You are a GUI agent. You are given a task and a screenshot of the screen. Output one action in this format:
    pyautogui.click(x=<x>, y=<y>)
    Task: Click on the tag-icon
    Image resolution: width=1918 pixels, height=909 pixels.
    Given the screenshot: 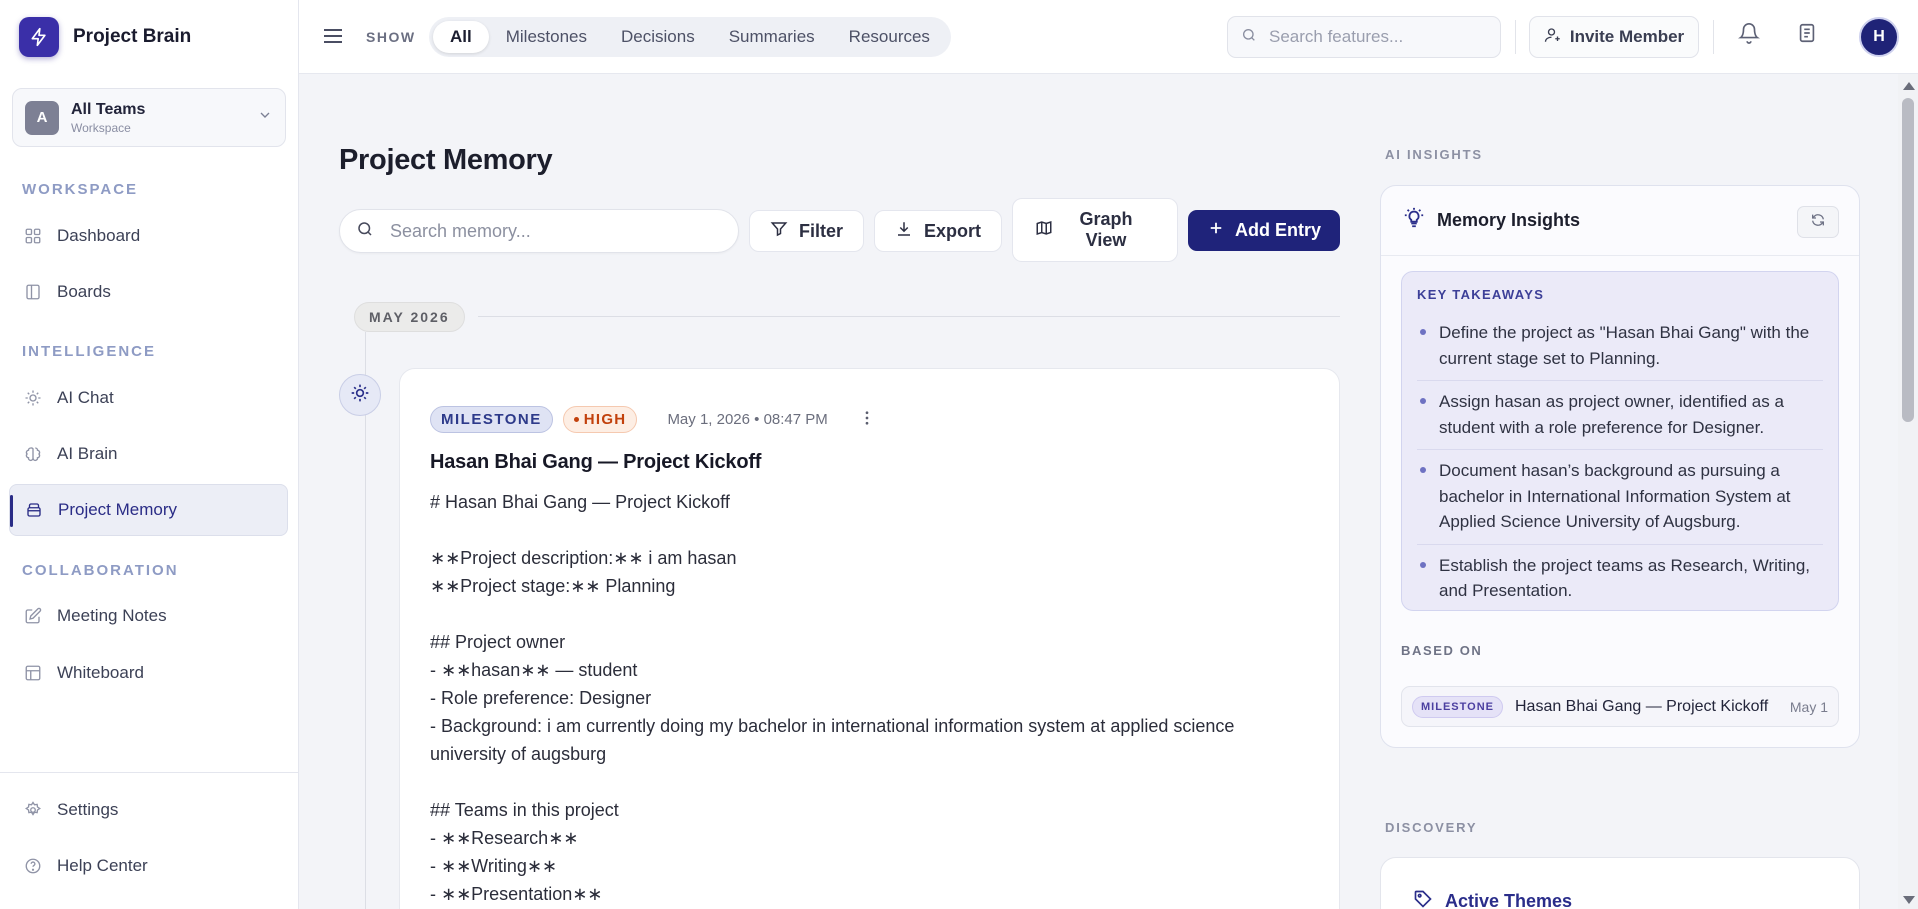 What is the action you would take?
    pyautogui.click(x=1423, y=899)
    